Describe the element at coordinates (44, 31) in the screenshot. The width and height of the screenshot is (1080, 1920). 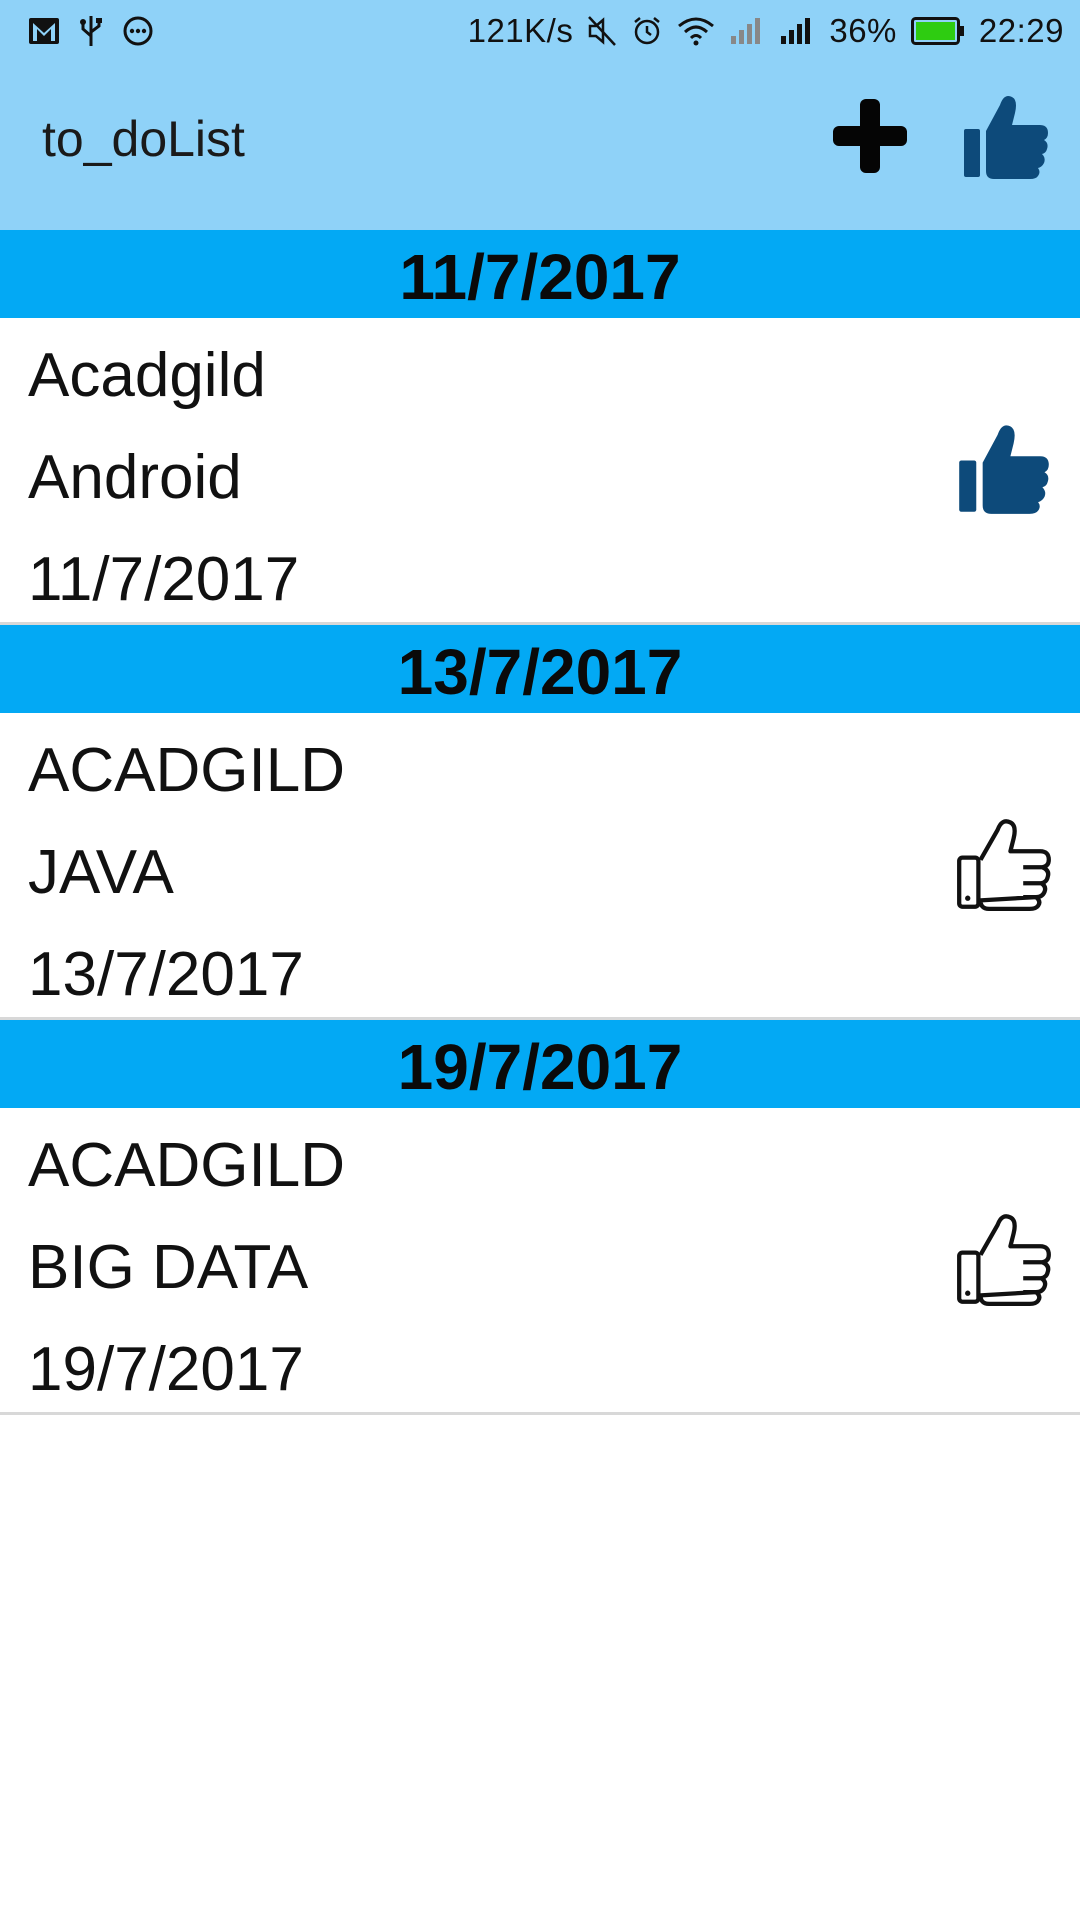
I see `gmail-icon` at that location.